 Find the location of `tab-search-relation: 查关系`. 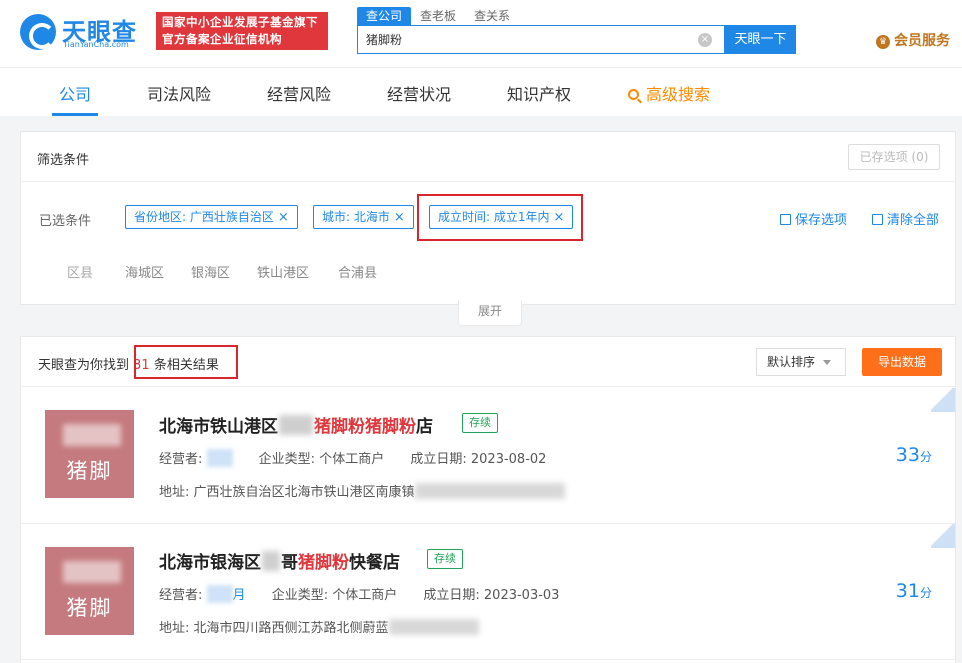

tab-search-relation: 查关系 is located at coordinates (492, 16).